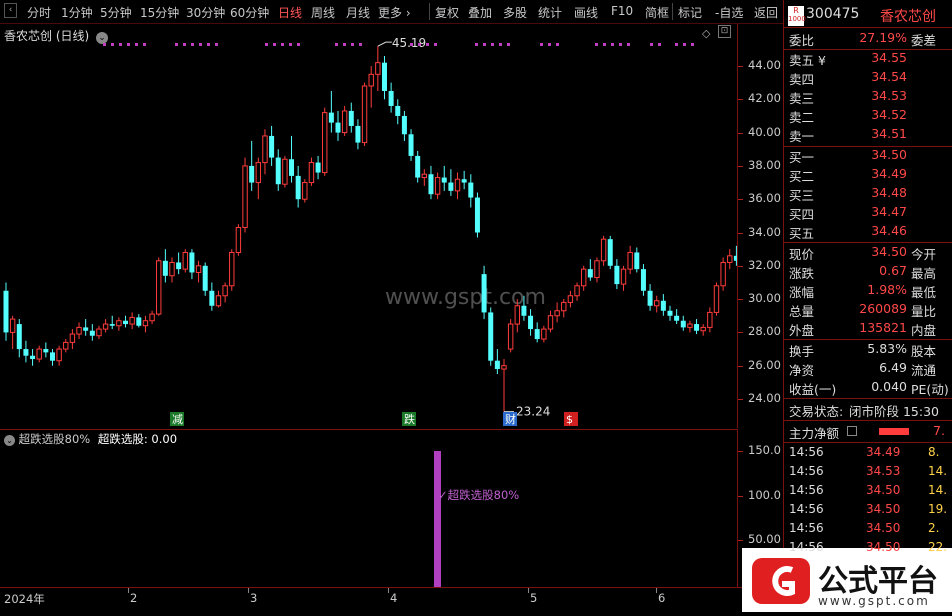 The image size is (952, 616). Describe the element at coordinates (889, 251) in the screenshot. I see `quote-row-value: 34.50` at that location.